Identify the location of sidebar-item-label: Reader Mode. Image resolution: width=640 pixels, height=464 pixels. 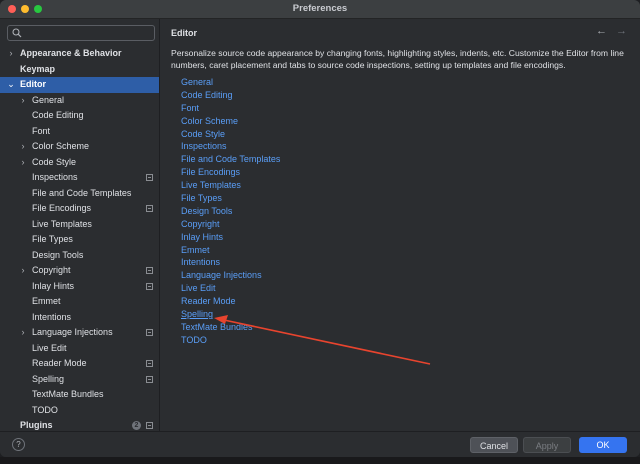
(59, 363).